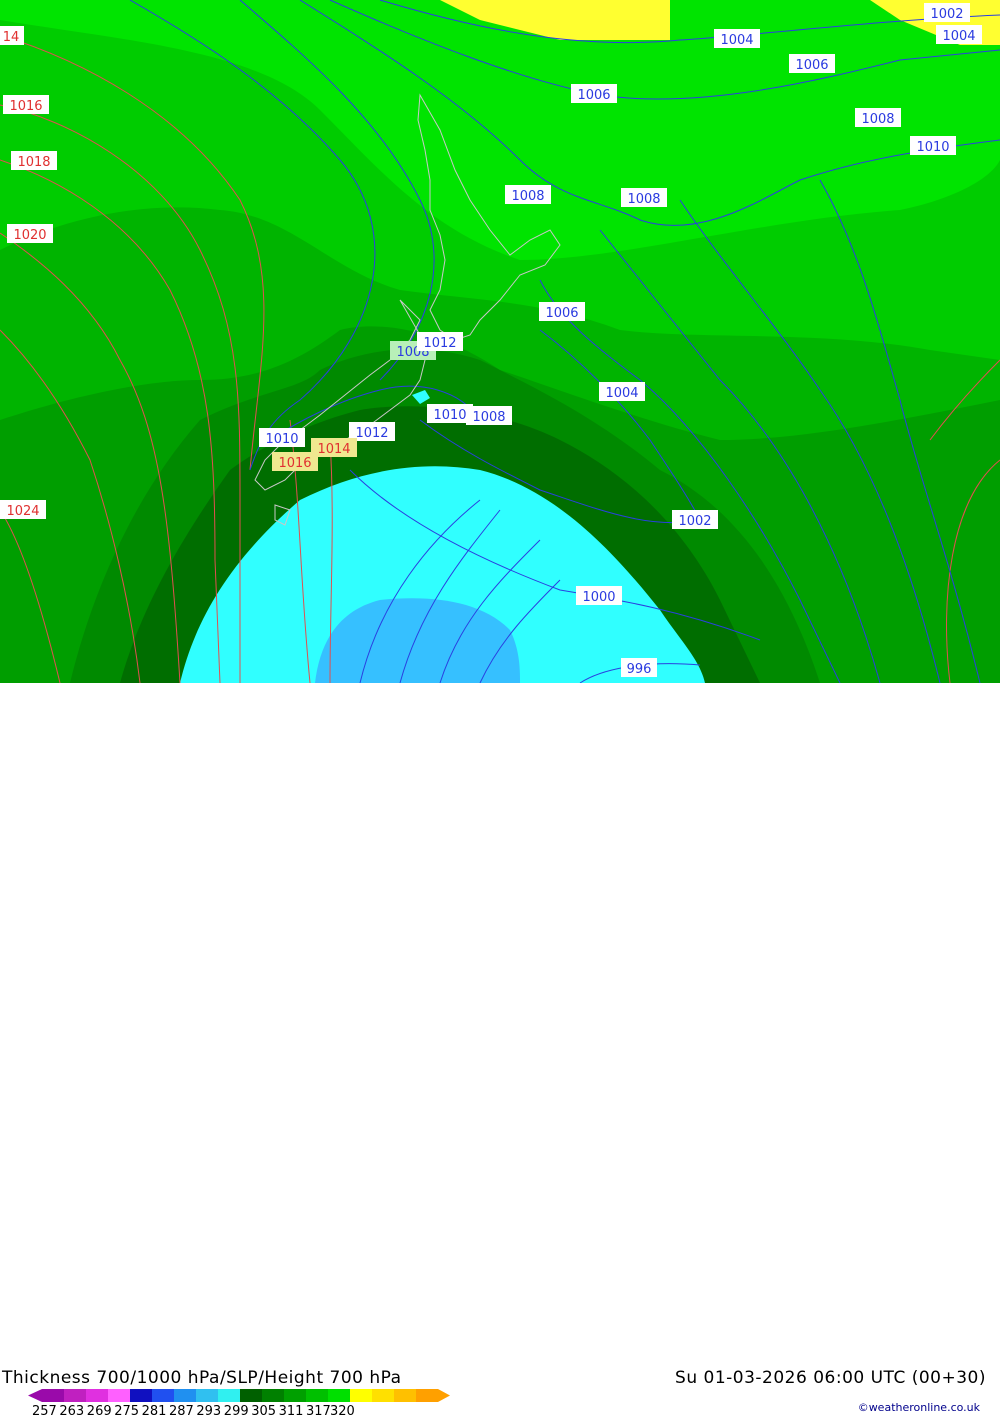  I want to click on scale-label: 311, so click(291, 1410).